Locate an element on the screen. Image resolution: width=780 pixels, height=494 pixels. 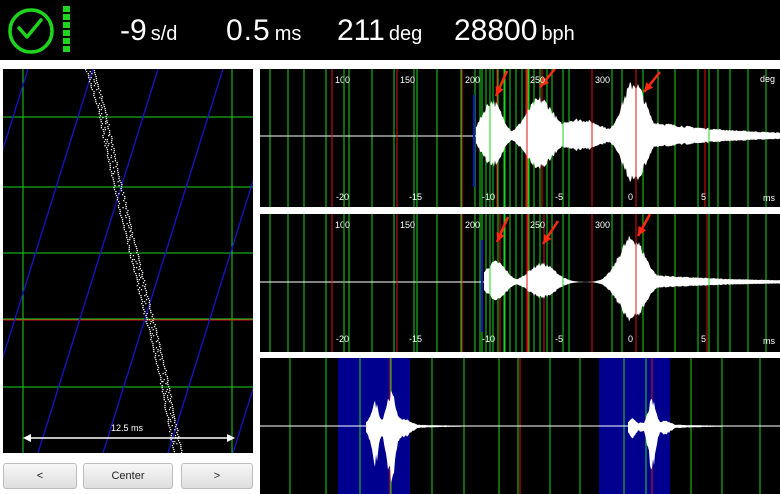
status-bar: -9 s/d 0.5 ms 211 deg 28800 bph is located at coordinates (390, 30).